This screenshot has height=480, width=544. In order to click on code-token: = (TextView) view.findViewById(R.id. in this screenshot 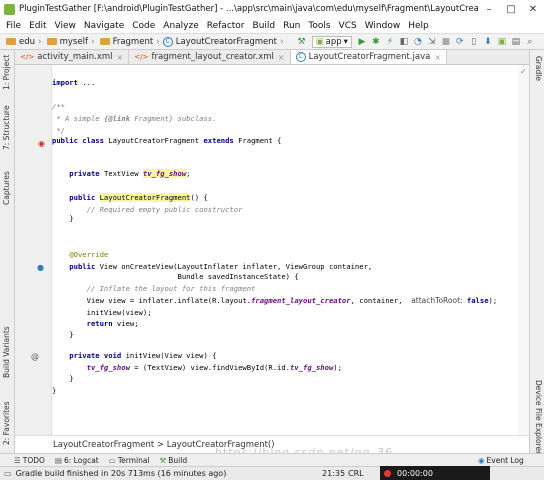, I will do `click(210, 367)`.